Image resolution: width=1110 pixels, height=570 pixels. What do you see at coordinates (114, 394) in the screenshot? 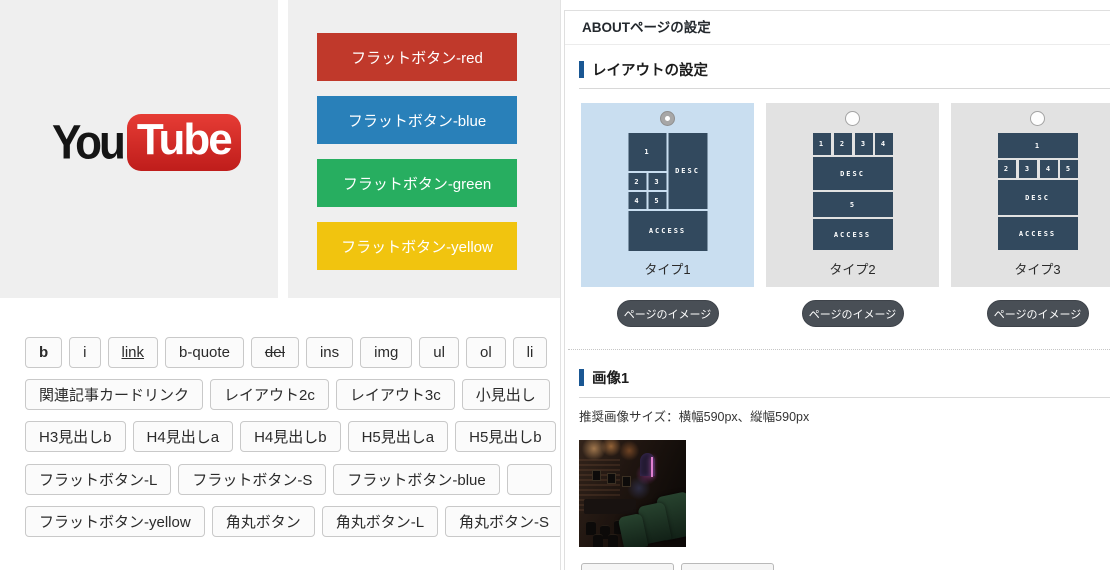
I see `quicktag-related-card-link-button: 関連記事カードリンク` at bounding box center [114, 394].